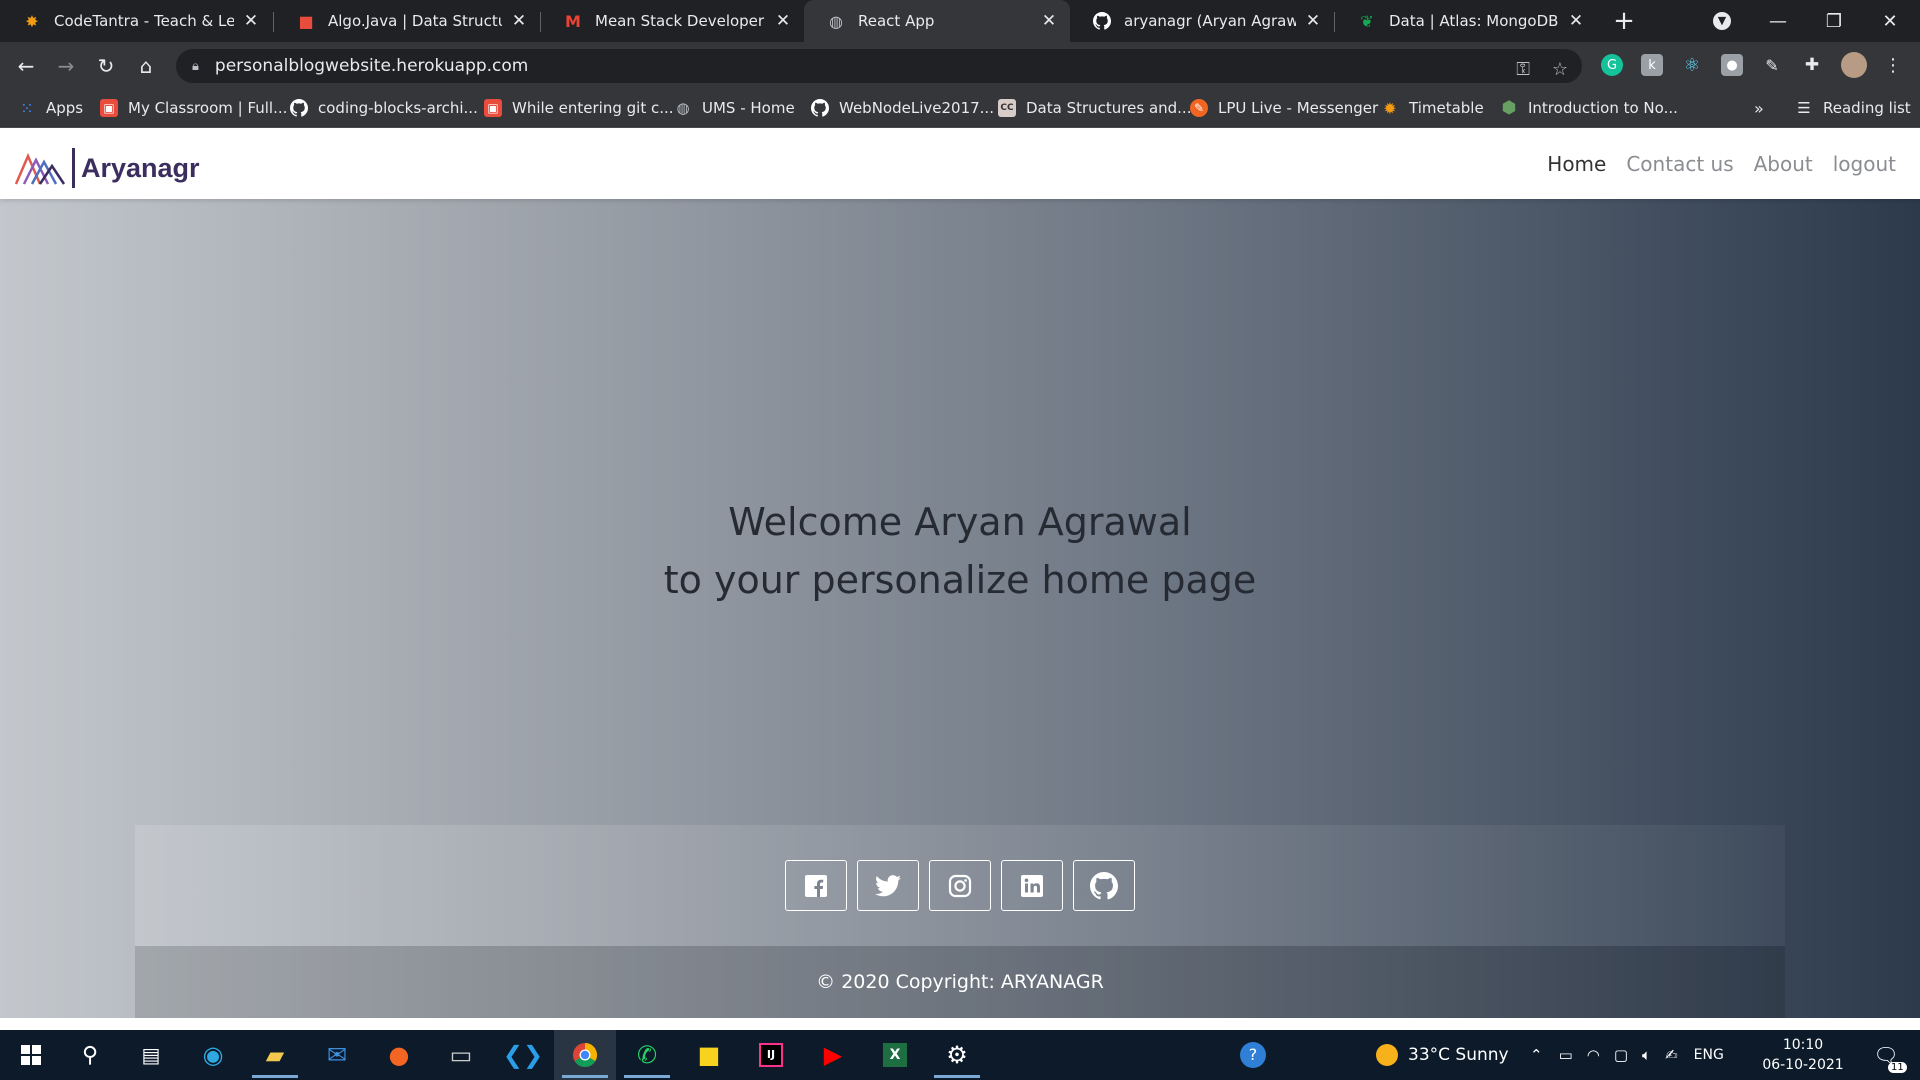  Describe the element at coordinates (306, 21) in the screenshot. I see `cube-icon: ■` at that location.